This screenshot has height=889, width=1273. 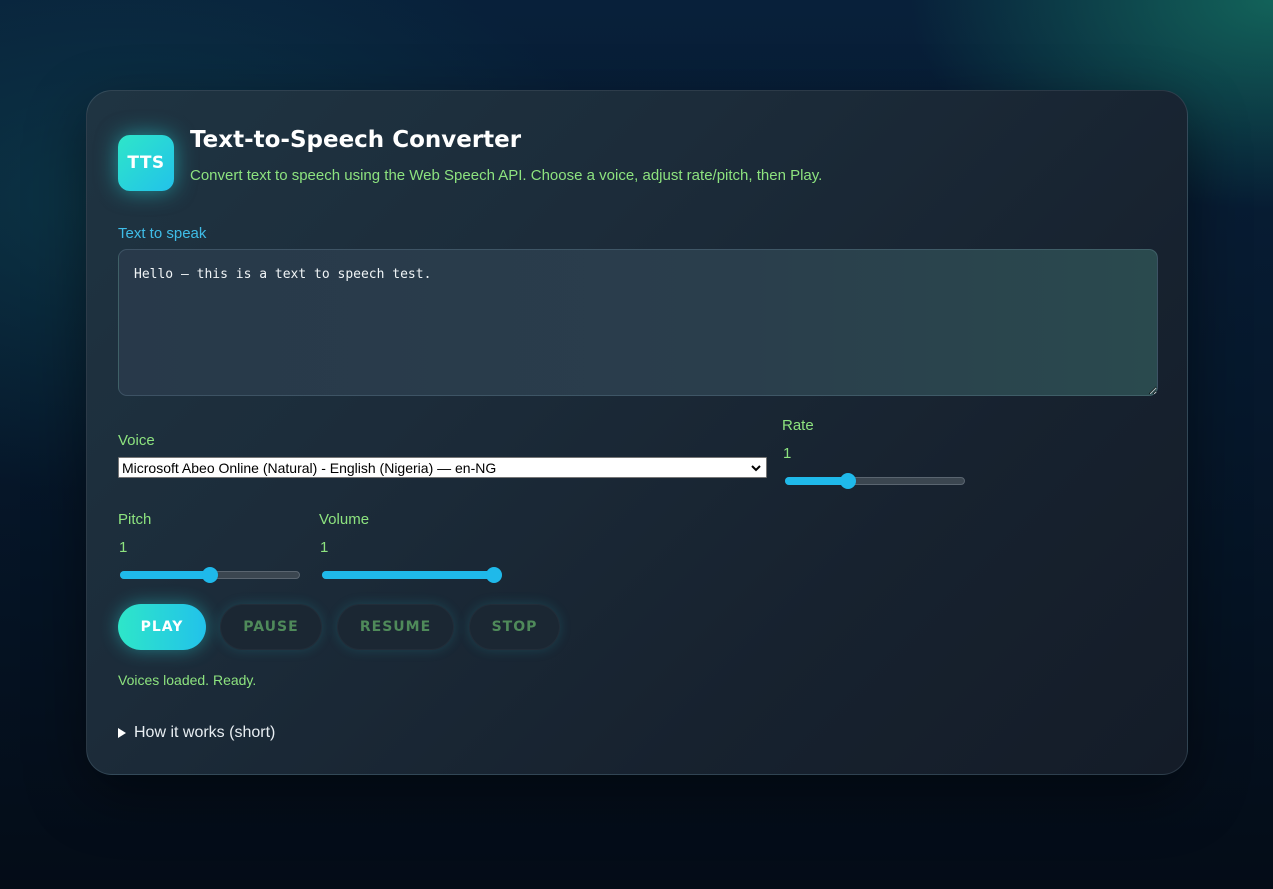 I want to click on rate-slider-thumb, so click(x=848, y=481).